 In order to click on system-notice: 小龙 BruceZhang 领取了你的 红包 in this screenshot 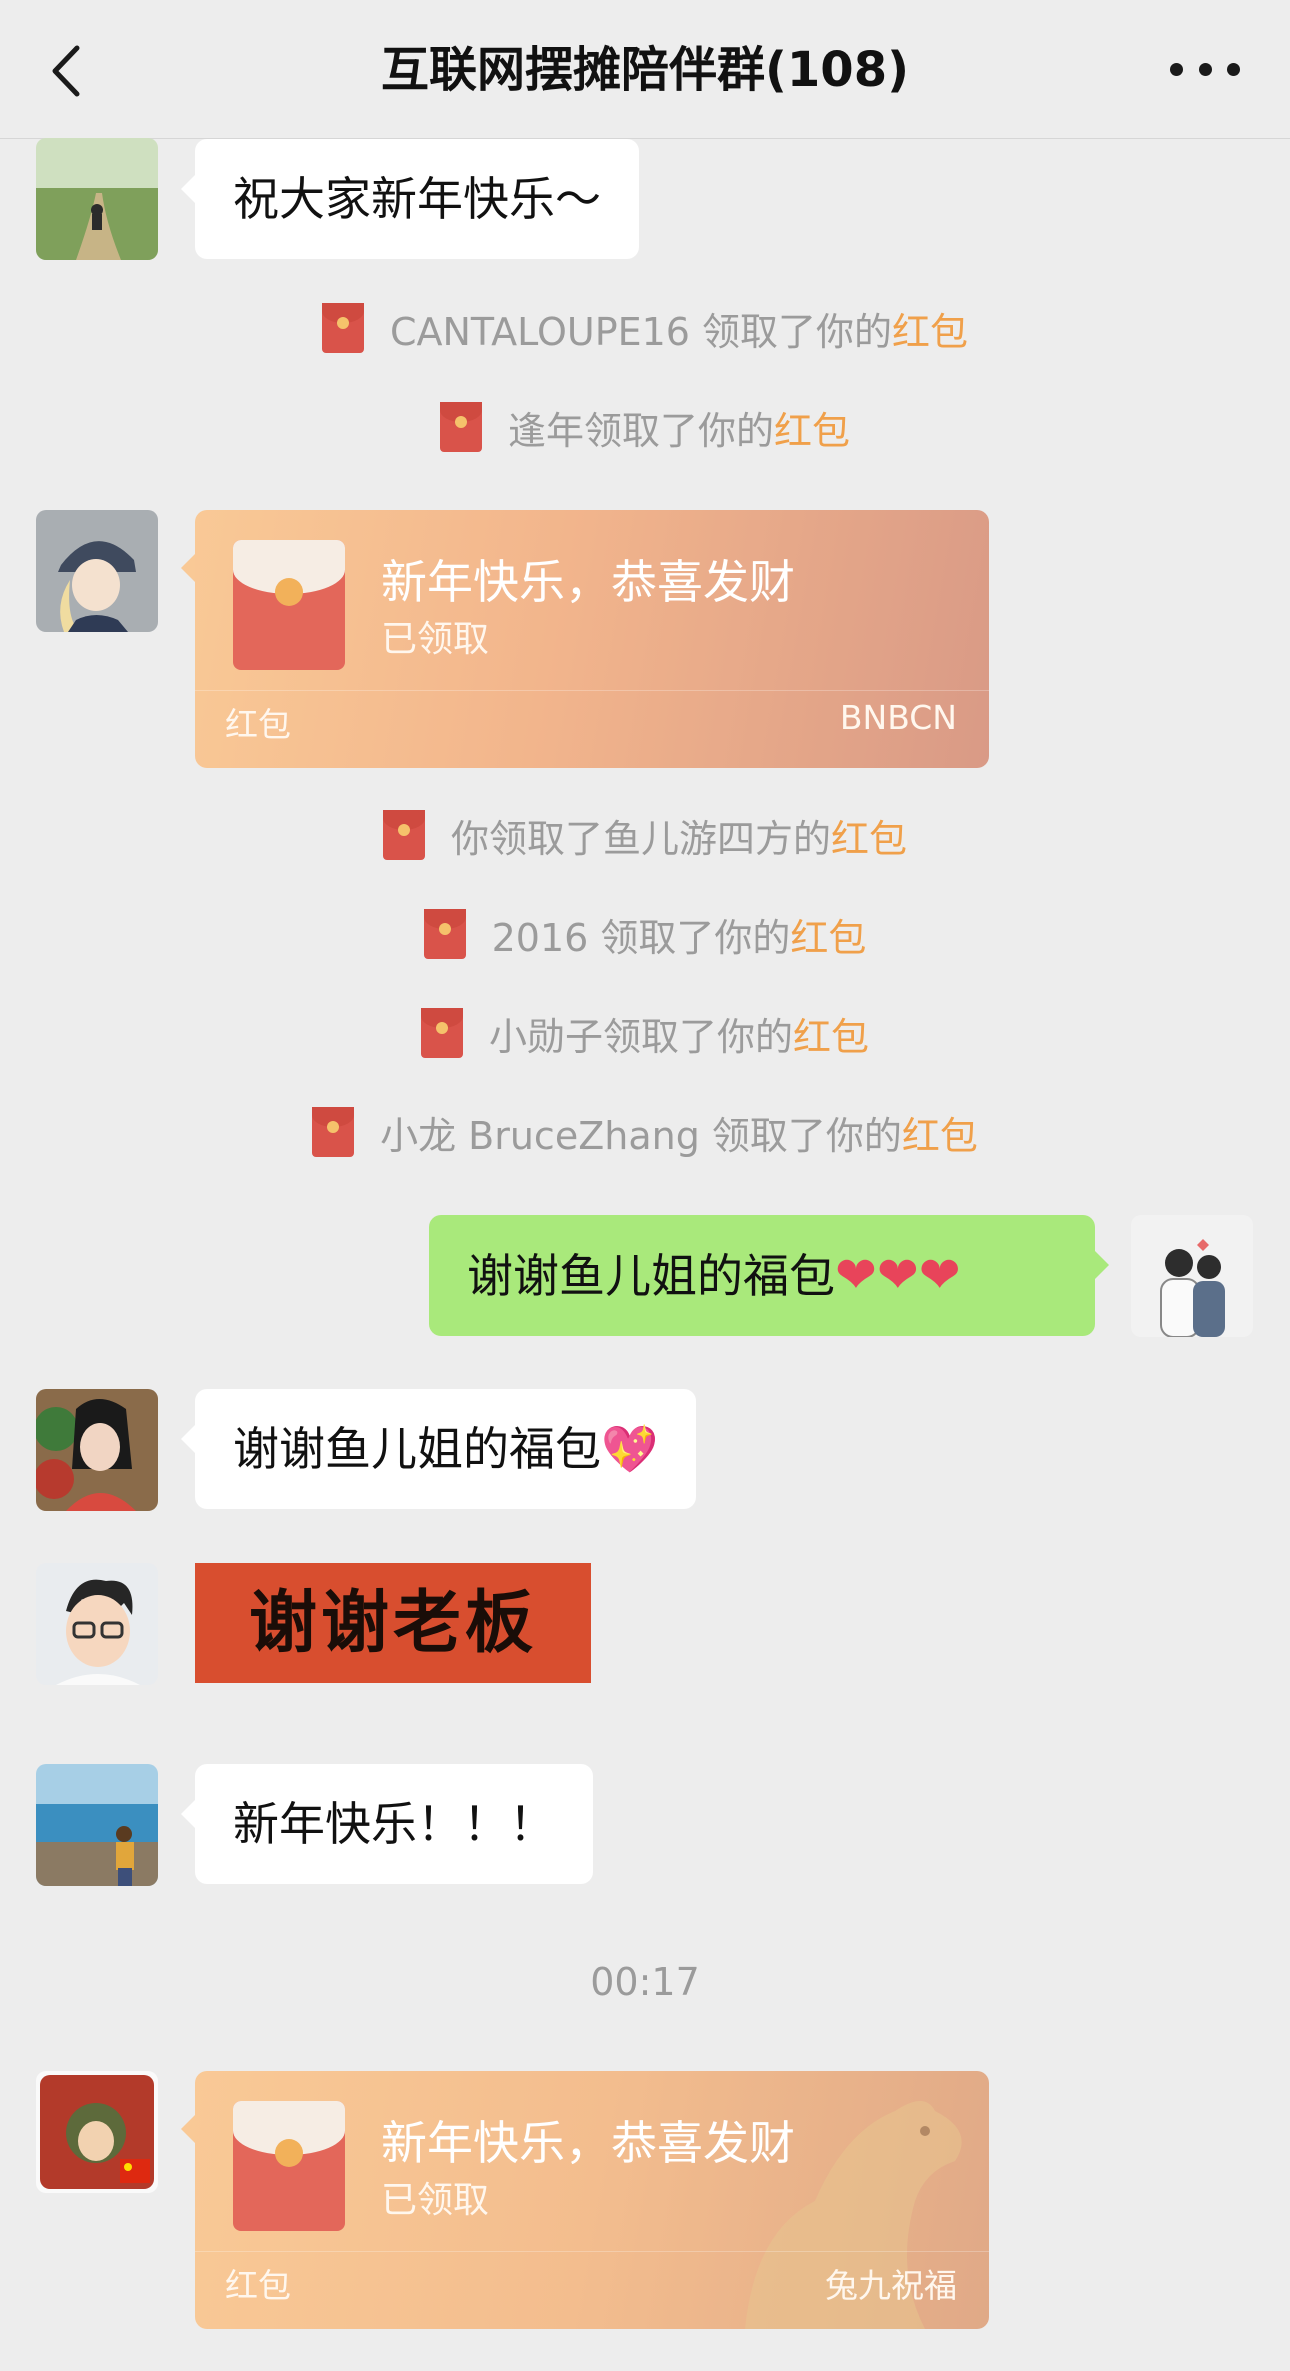, I will do `click(645, 1132)`.